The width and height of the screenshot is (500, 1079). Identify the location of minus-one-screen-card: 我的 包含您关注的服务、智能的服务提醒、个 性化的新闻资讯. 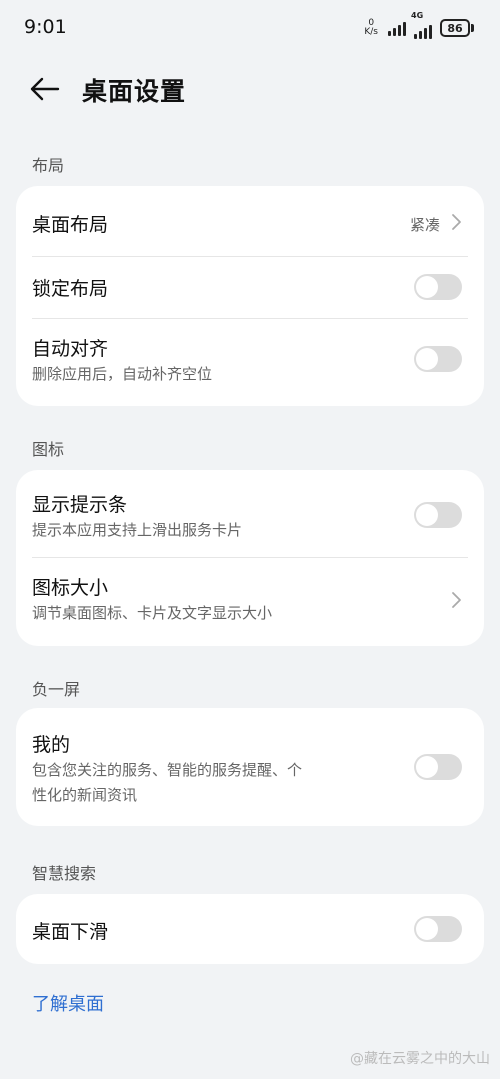
(250, 767).